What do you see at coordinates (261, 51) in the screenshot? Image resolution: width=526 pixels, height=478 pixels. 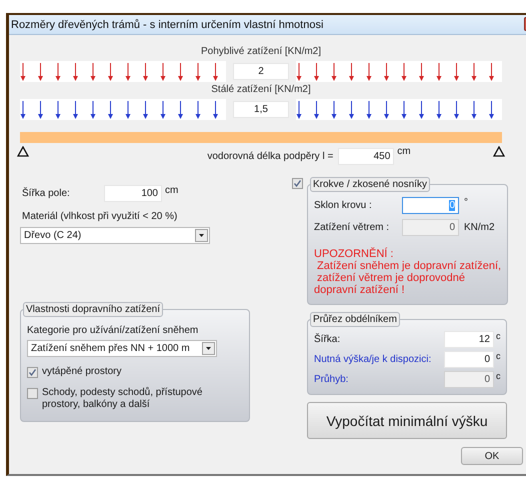 I see `load-label: Pohyblivé zatížení [KN/m2]` at bounding box center [261, 51].